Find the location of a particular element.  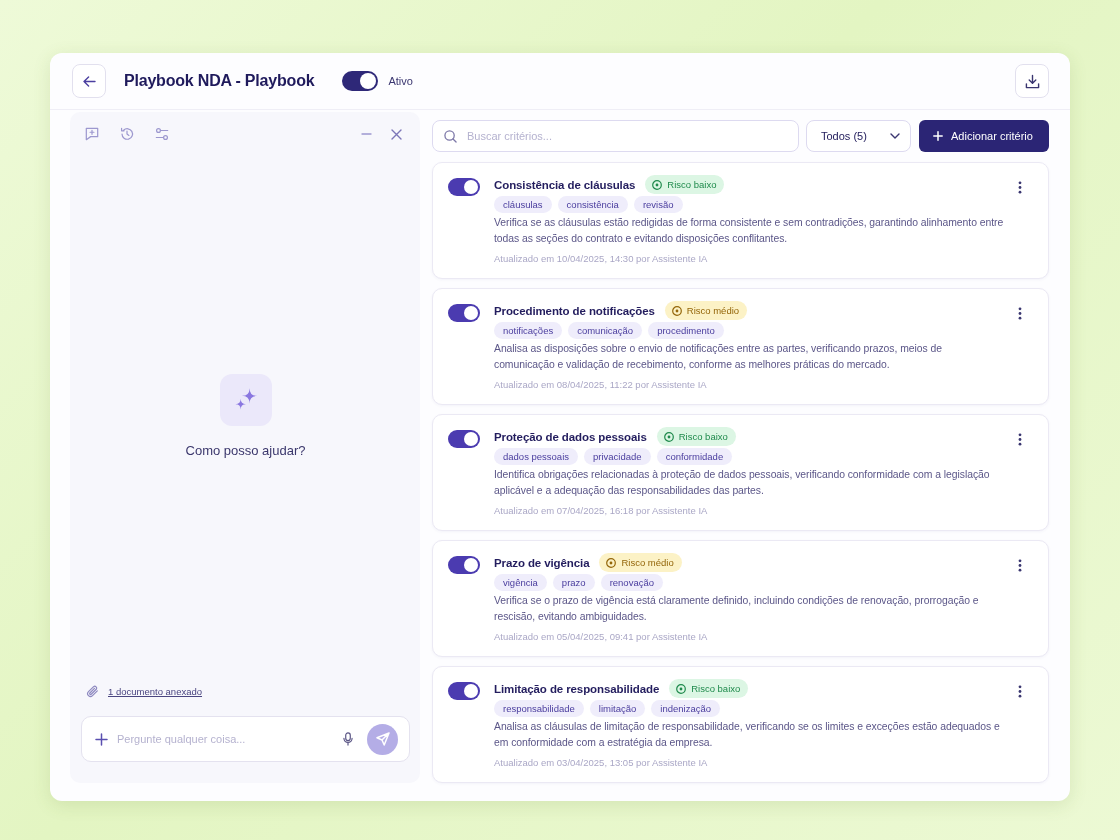

back-button is located at coordinates (89, 81).